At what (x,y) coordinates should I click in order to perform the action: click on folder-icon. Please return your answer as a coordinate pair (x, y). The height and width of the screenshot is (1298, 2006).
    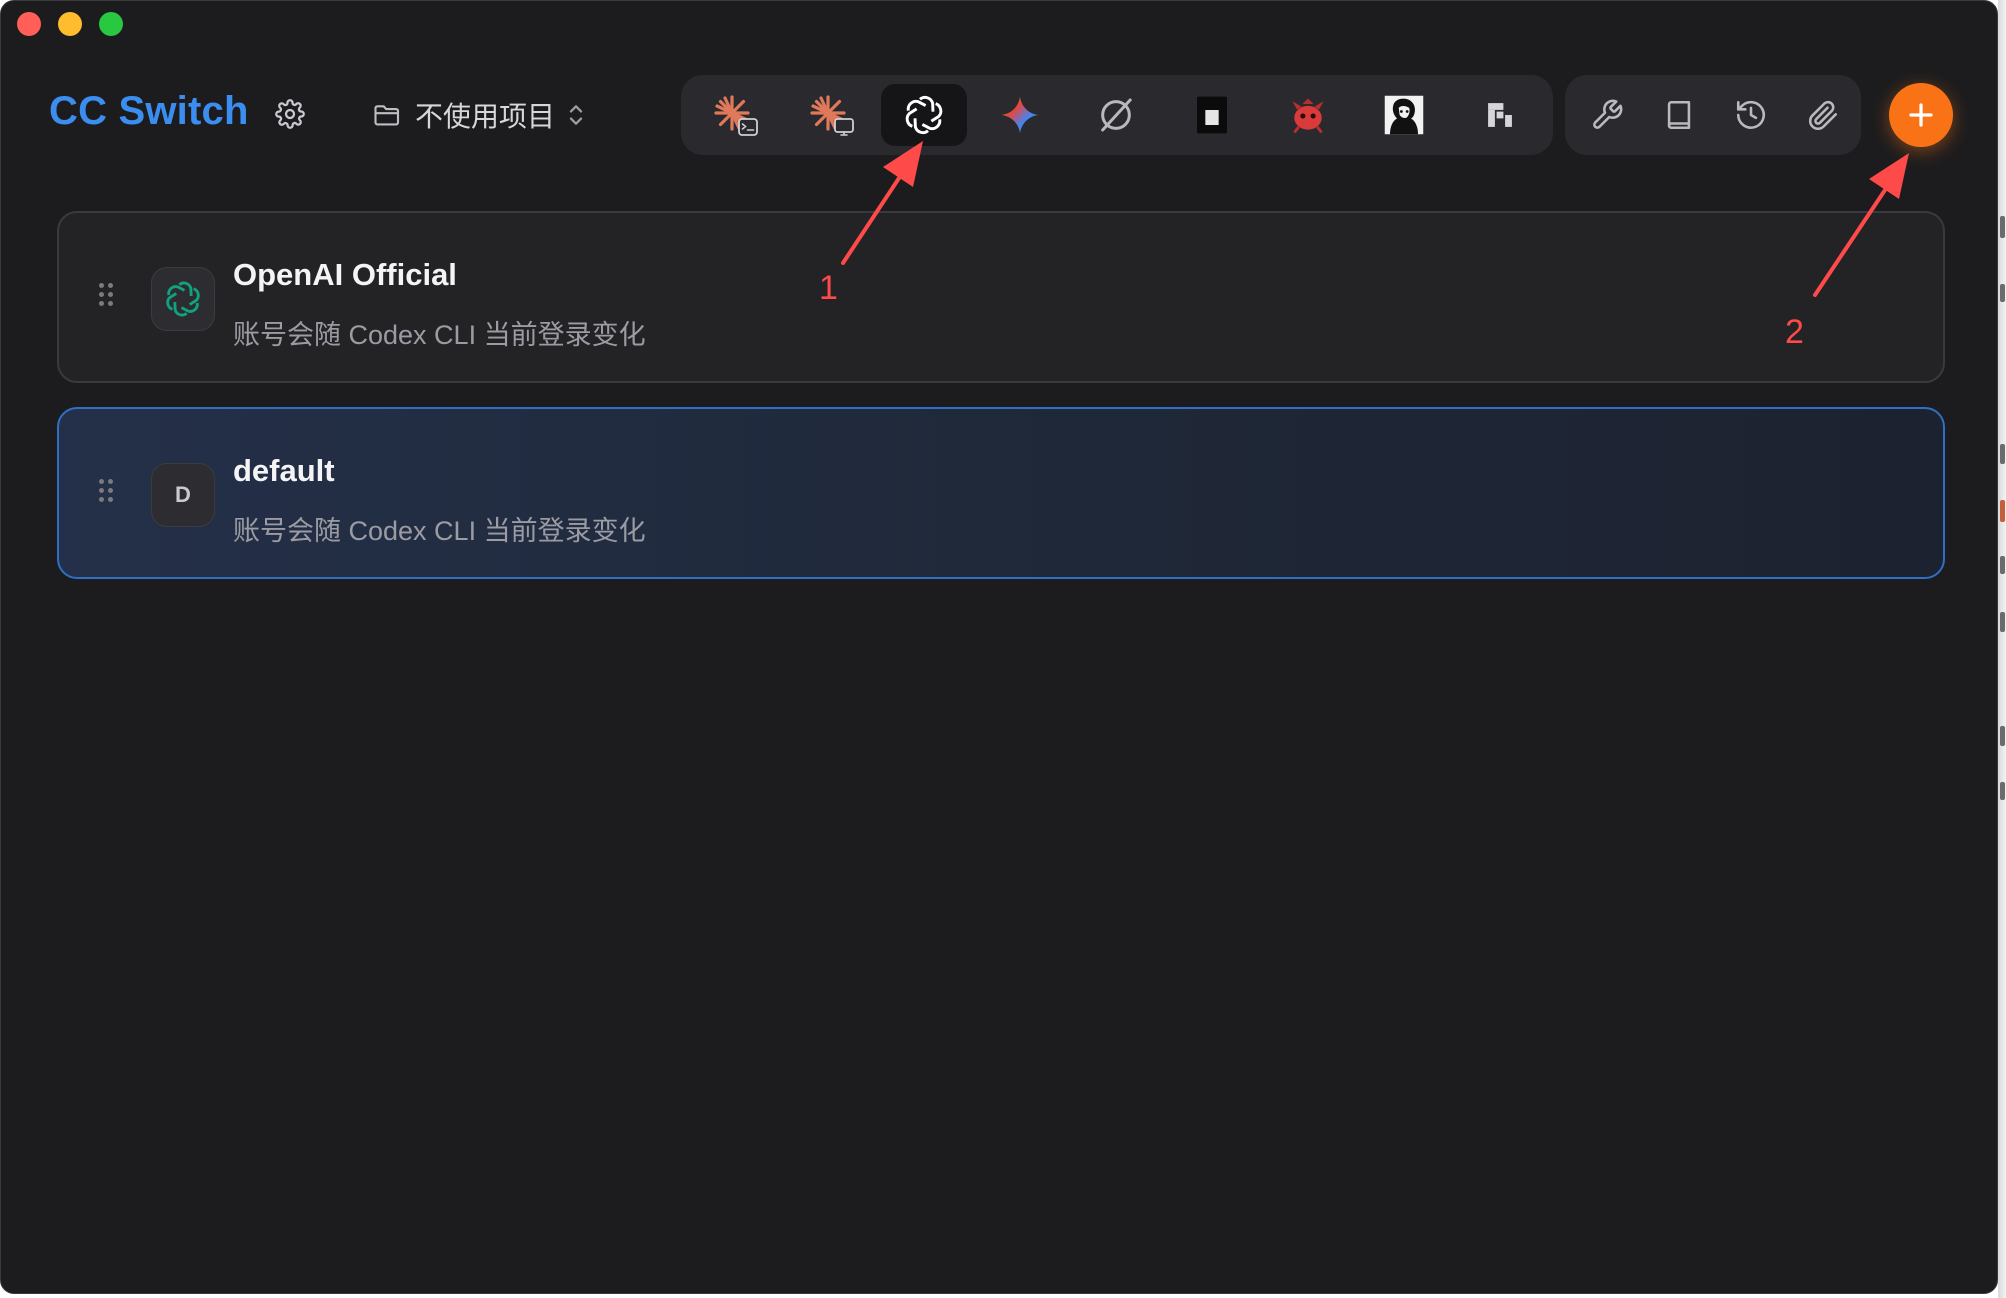
    Looking at the image, I should click on (387, 115).